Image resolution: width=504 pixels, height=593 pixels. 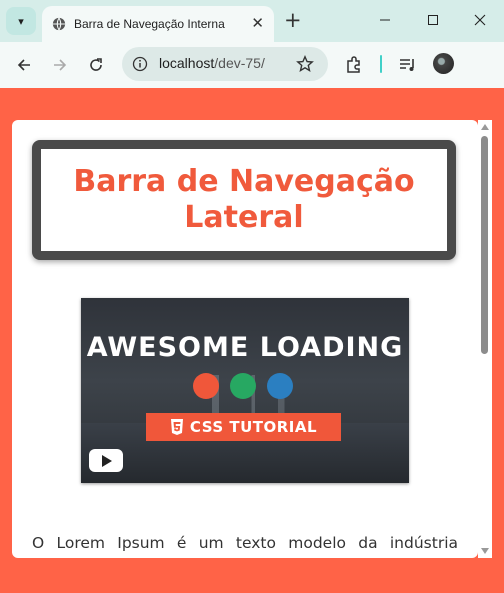 I want to click on new-tab-button: +, so click(x=293, y=20).